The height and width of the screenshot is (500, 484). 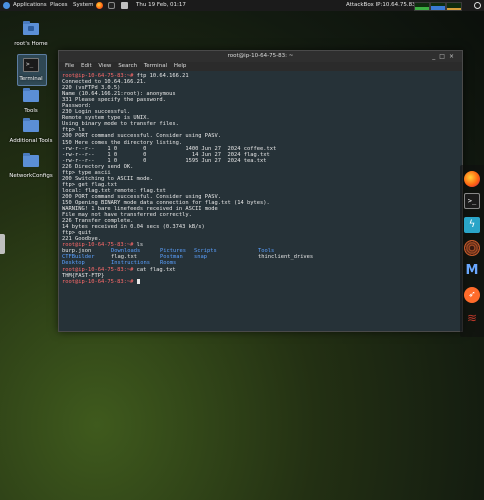 What do you see at coordinates (69, 66) in the screenshot?
I see `menu-file: File` at bounding box center [69, 66].